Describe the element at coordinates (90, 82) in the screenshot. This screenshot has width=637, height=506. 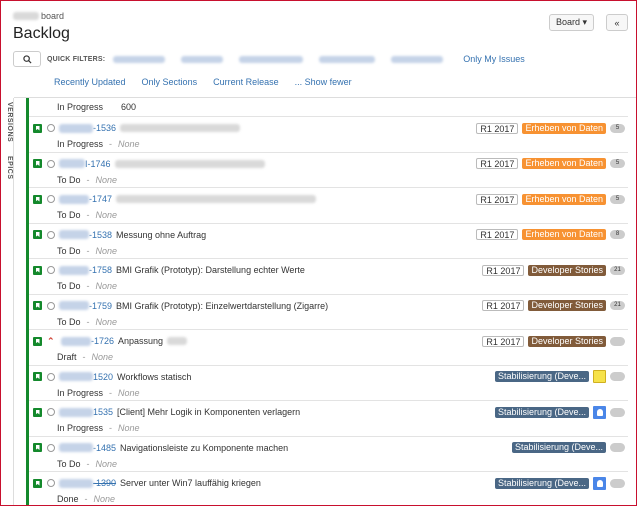
I see `quick-filter-recently-updated: Recently Updated` at that location.